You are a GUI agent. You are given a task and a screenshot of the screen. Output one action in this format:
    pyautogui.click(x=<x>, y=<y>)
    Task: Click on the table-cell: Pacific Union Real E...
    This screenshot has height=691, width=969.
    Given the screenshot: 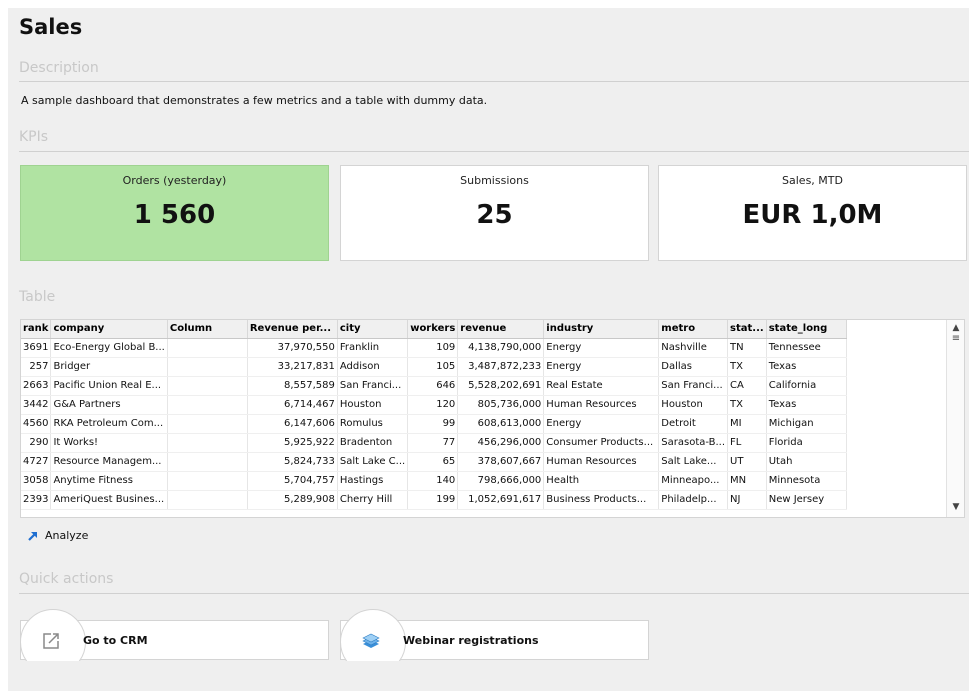 What is the action you would take?
    pyautogui.click(x=109, y=386)
    